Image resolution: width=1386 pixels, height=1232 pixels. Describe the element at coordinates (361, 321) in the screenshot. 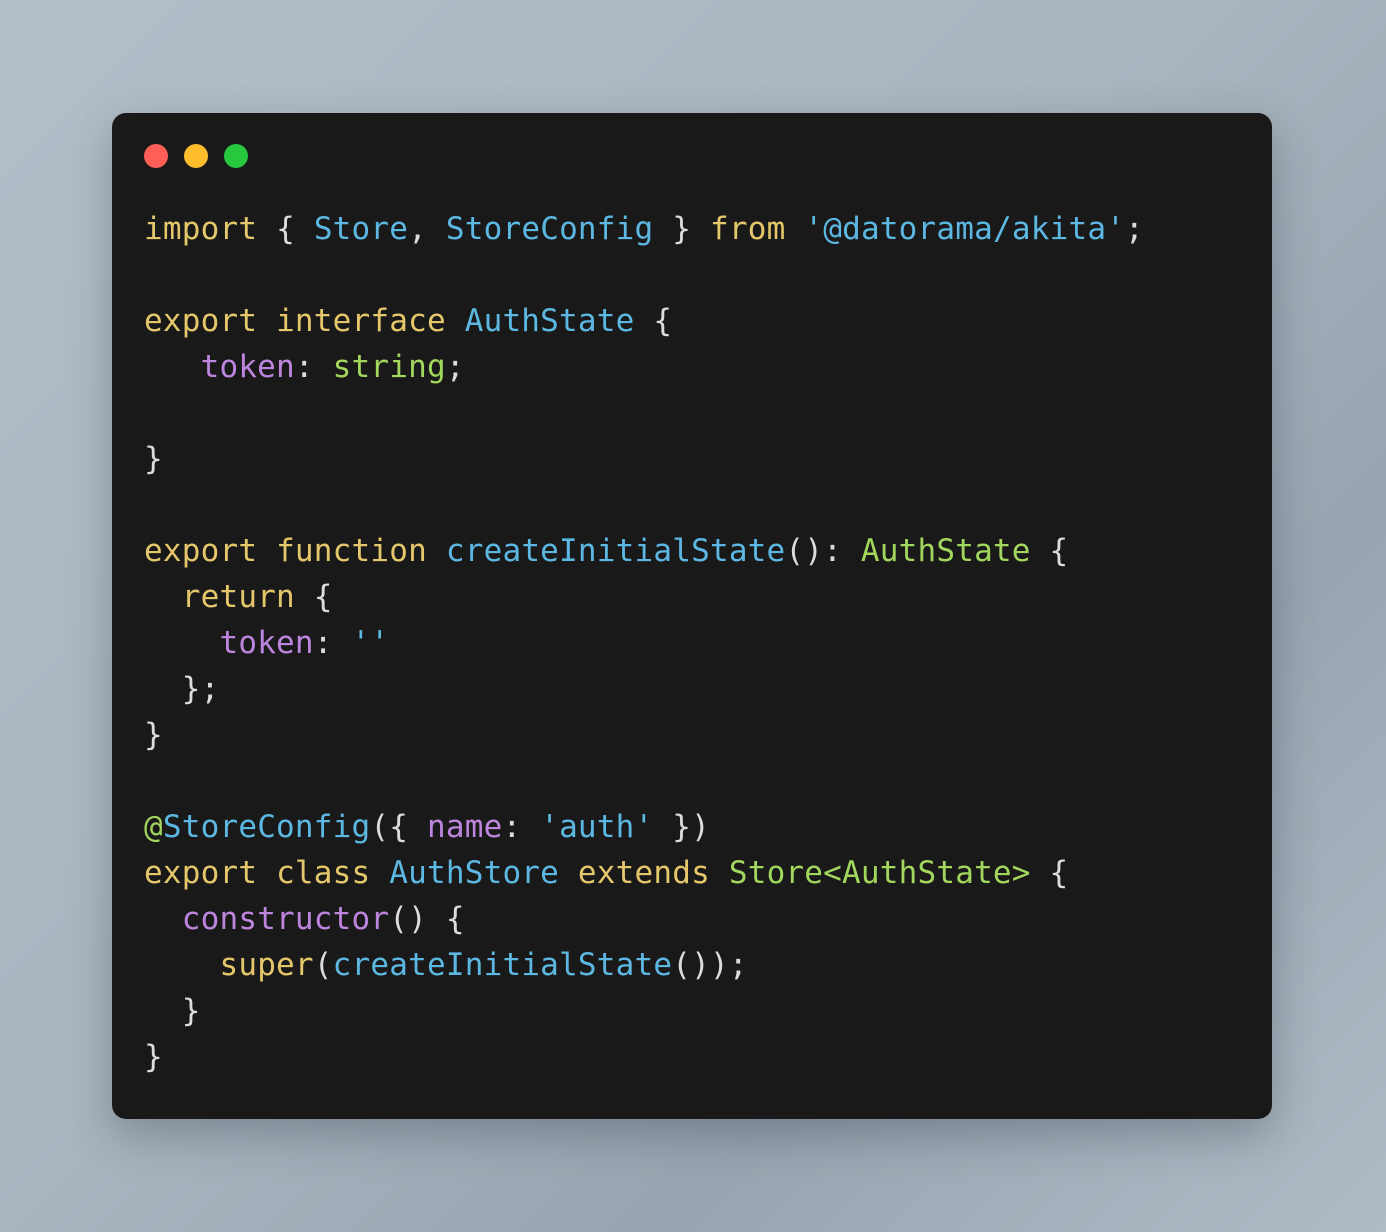

I see `code-token: interface` at that location.